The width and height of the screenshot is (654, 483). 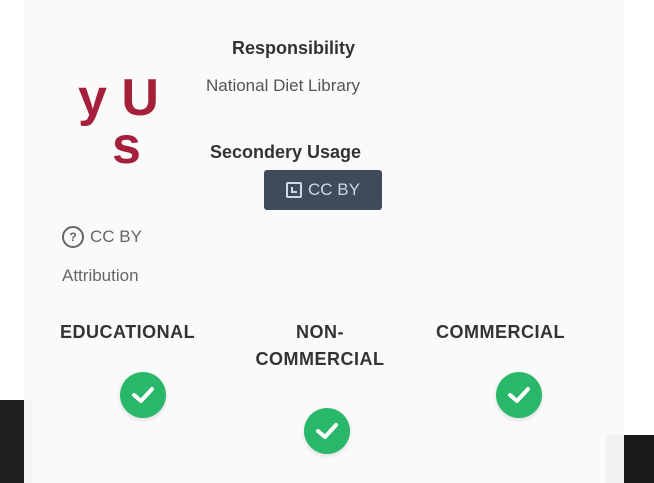 What do you see at coordinates (116, 236) in the screenshot?
I see `license-name: CC BY` at bounding box center [116, 236].